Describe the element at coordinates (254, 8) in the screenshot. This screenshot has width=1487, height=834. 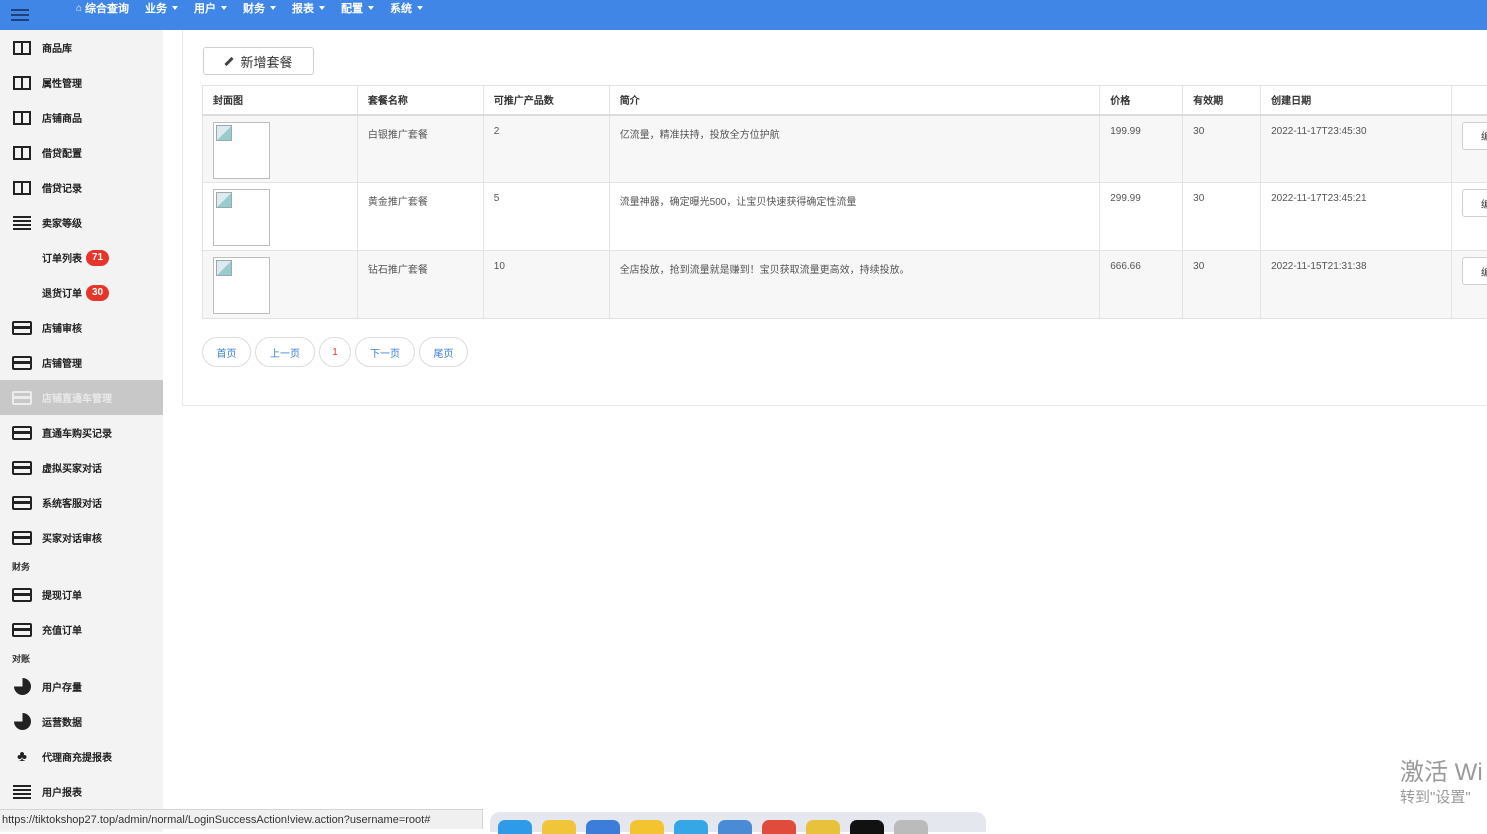
I see `topnav-label: 财务` at that location.